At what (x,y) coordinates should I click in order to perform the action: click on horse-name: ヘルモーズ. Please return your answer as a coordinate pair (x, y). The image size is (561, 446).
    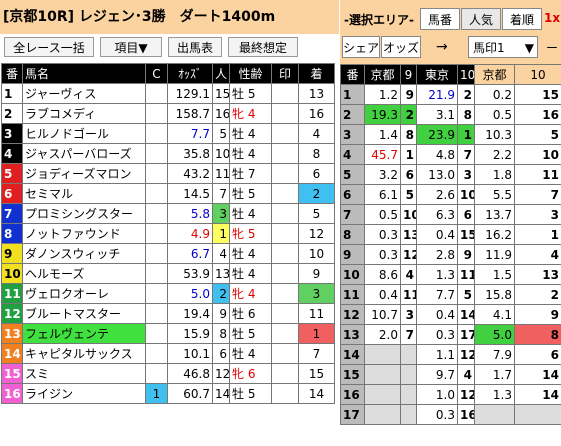
    Looking at the image, I should click on (84, 273).